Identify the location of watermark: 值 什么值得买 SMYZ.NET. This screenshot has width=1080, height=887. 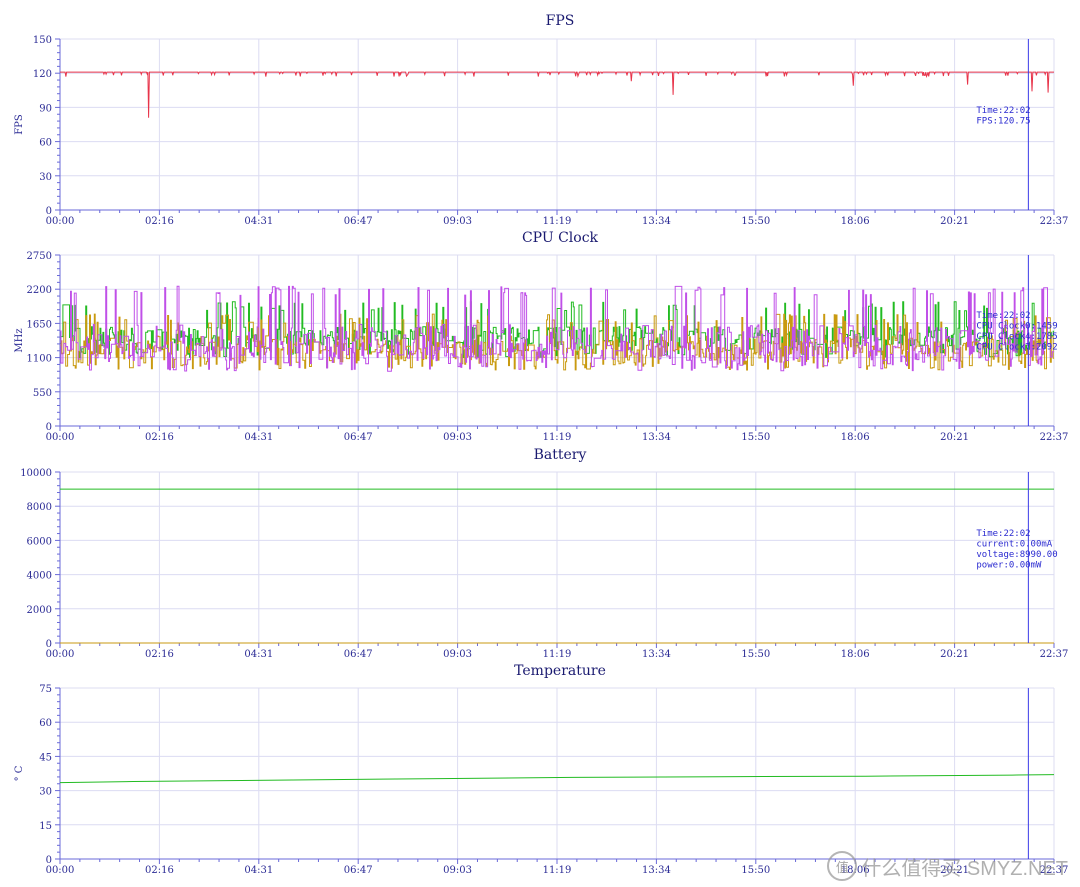
(947, 866).